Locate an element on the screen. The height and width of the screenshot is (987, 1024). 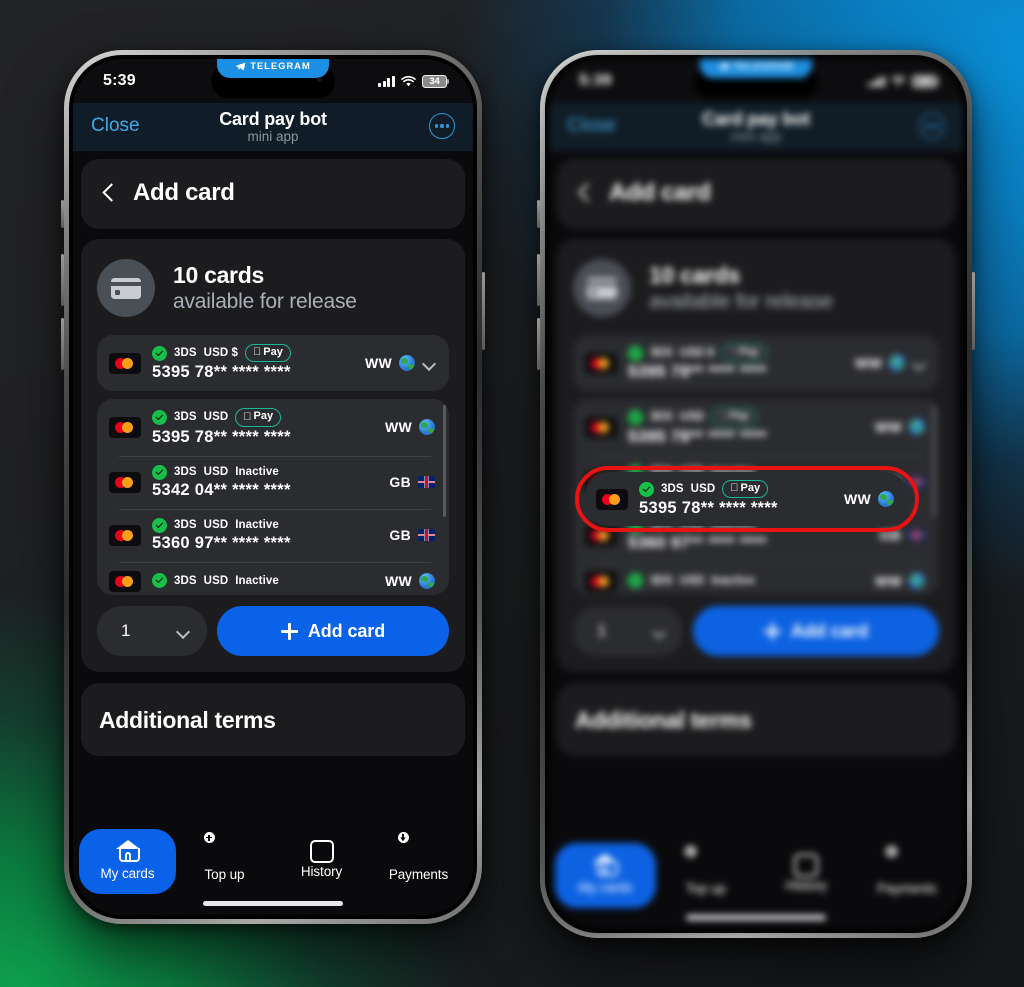
card-list: 3DS USD  Pay 5395 78** **** **** WW is located at coordinates (273, 497).